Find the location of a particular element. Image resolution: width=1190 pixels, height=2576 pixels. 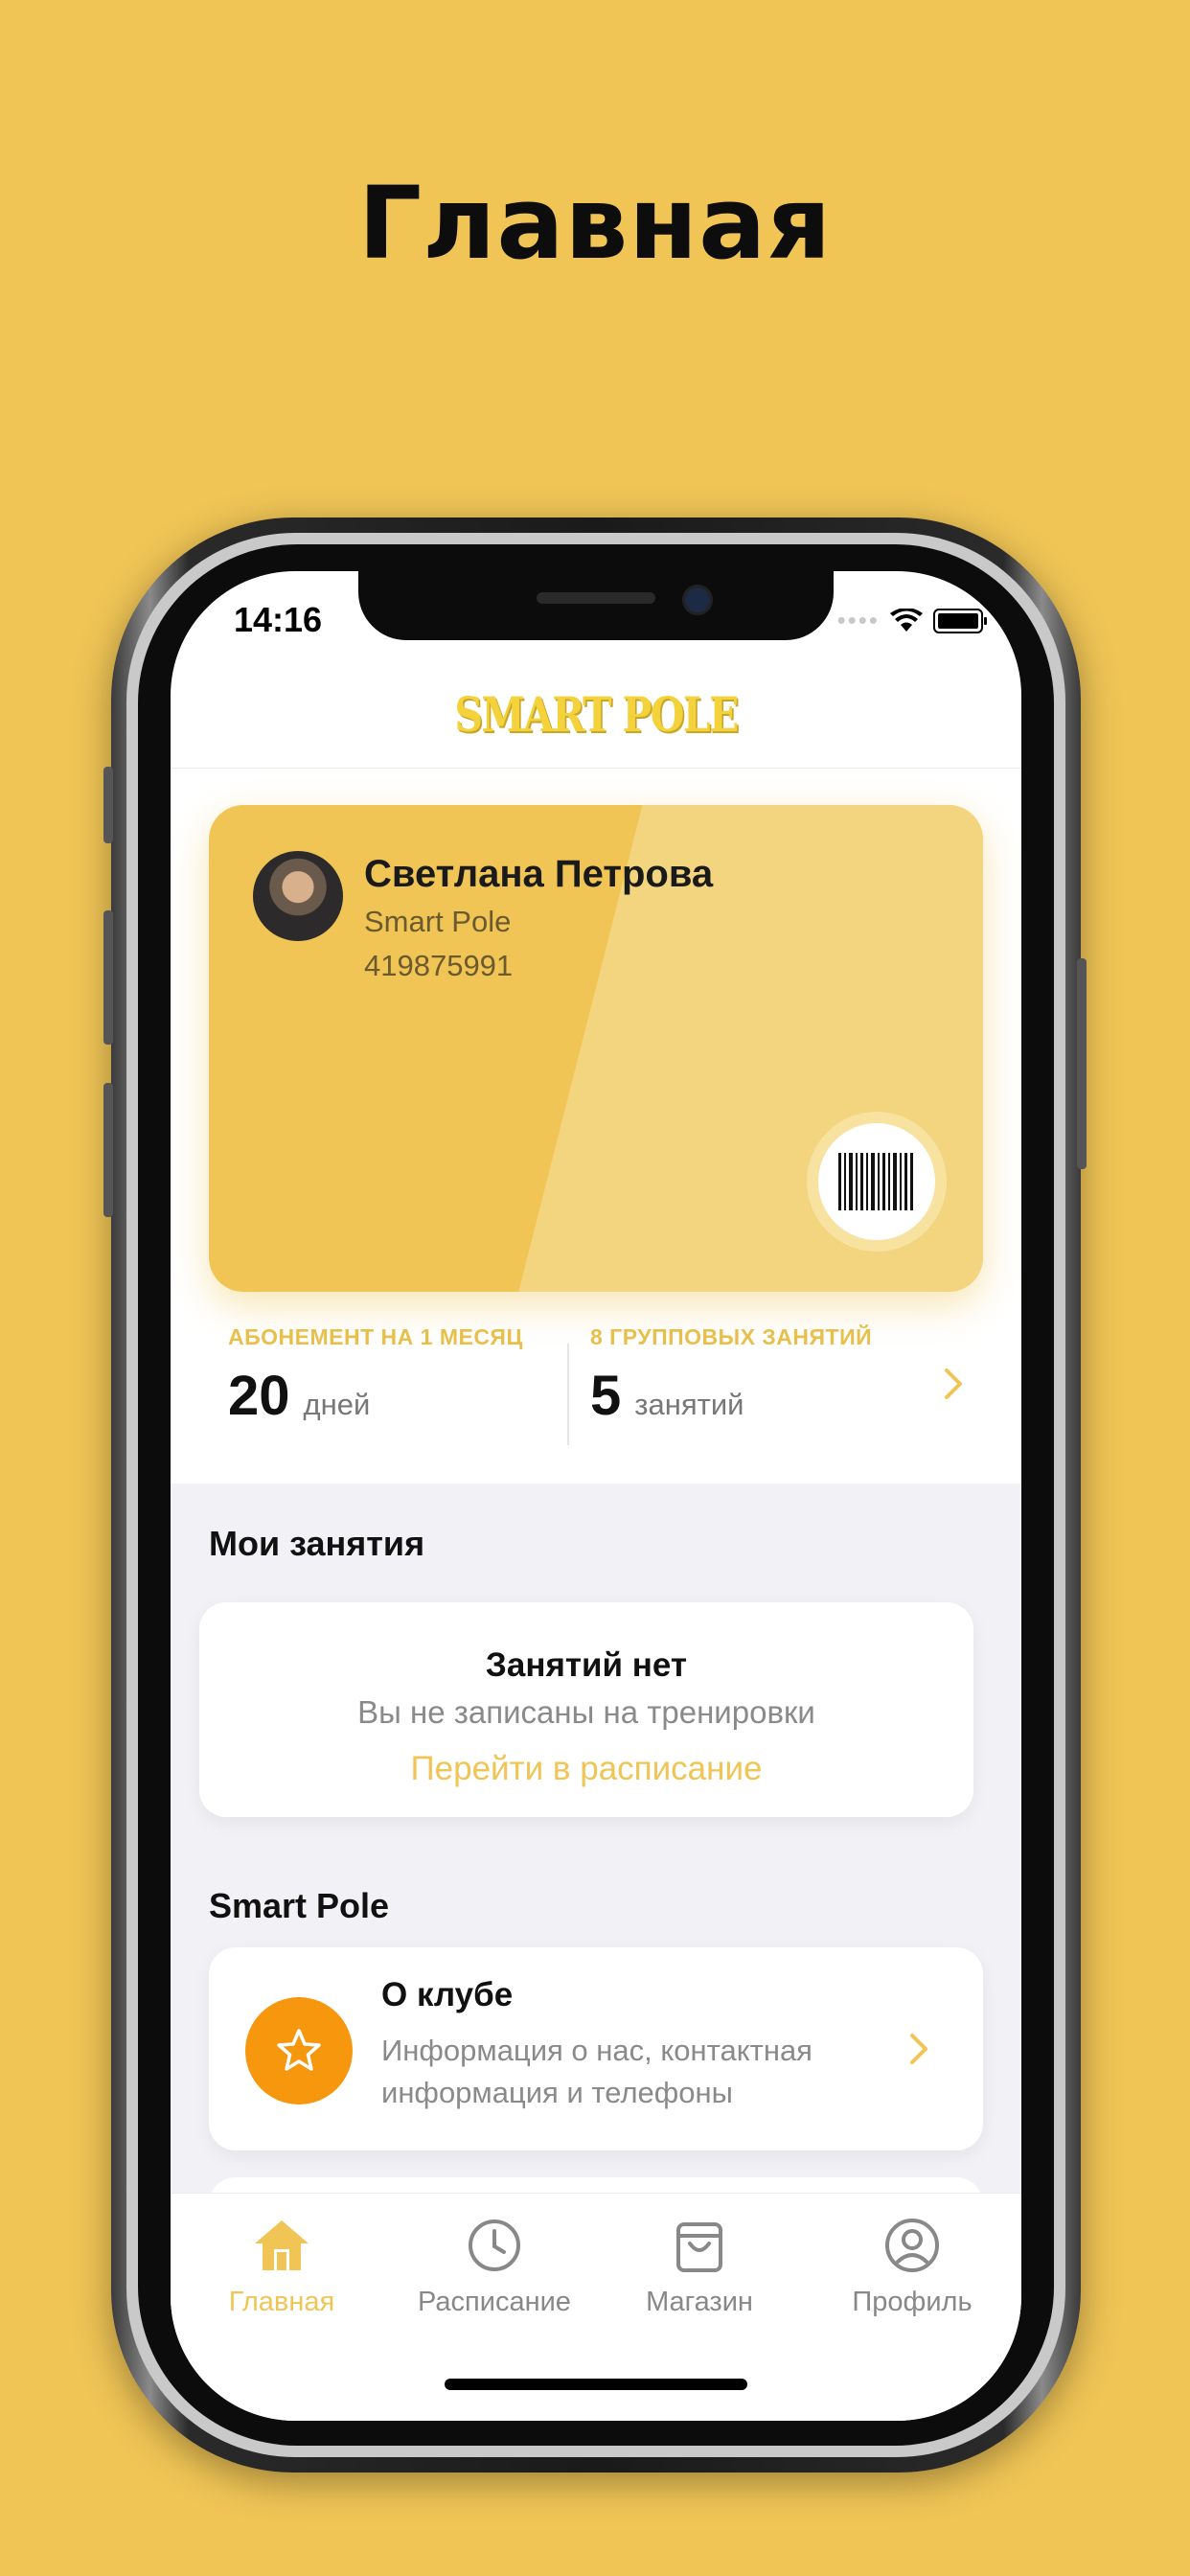

promo-title: Главная is located at coordinates (595, 223).